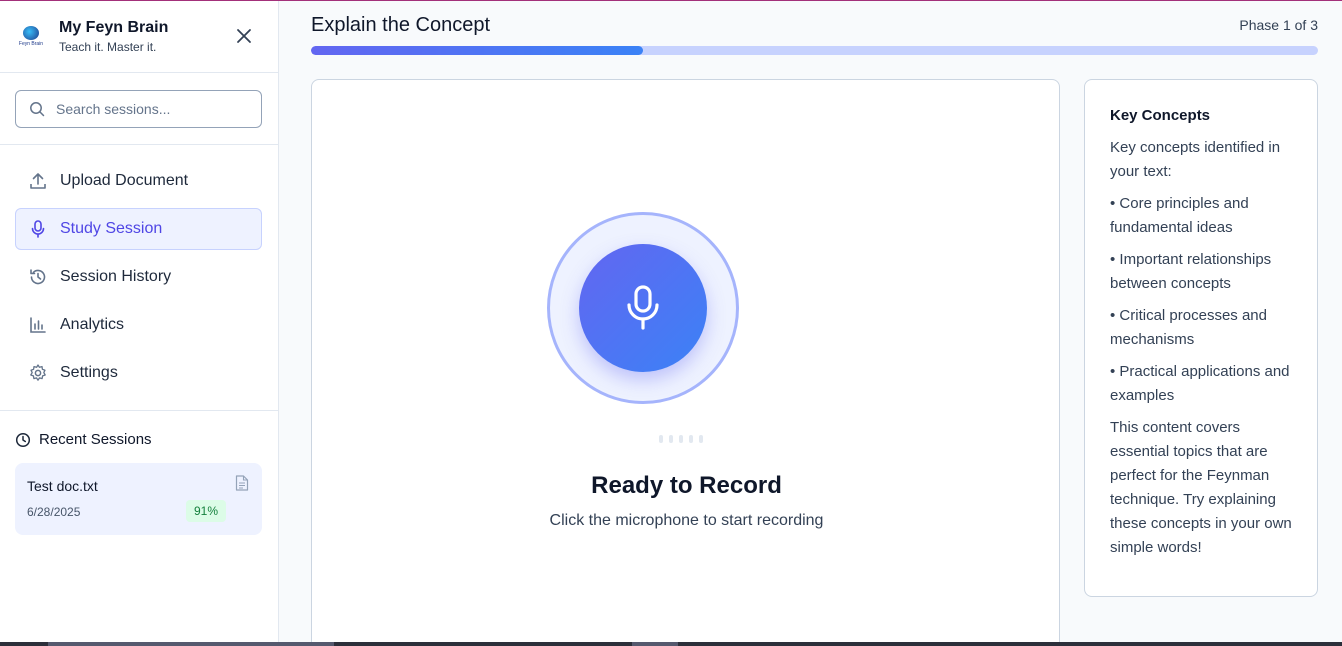 The width and height of the screenshot is (1342, 646). I want to click on taskbar-strip, so click(671, 644).